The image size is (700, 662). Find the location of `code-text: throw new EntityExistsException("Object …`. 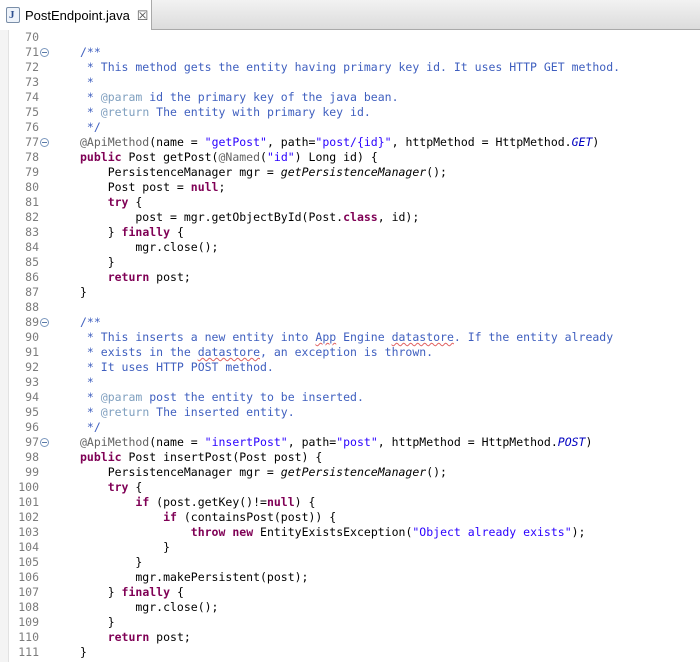

code-text: throw new EntityExistsException("Object … is located at coordinates (333, 532).